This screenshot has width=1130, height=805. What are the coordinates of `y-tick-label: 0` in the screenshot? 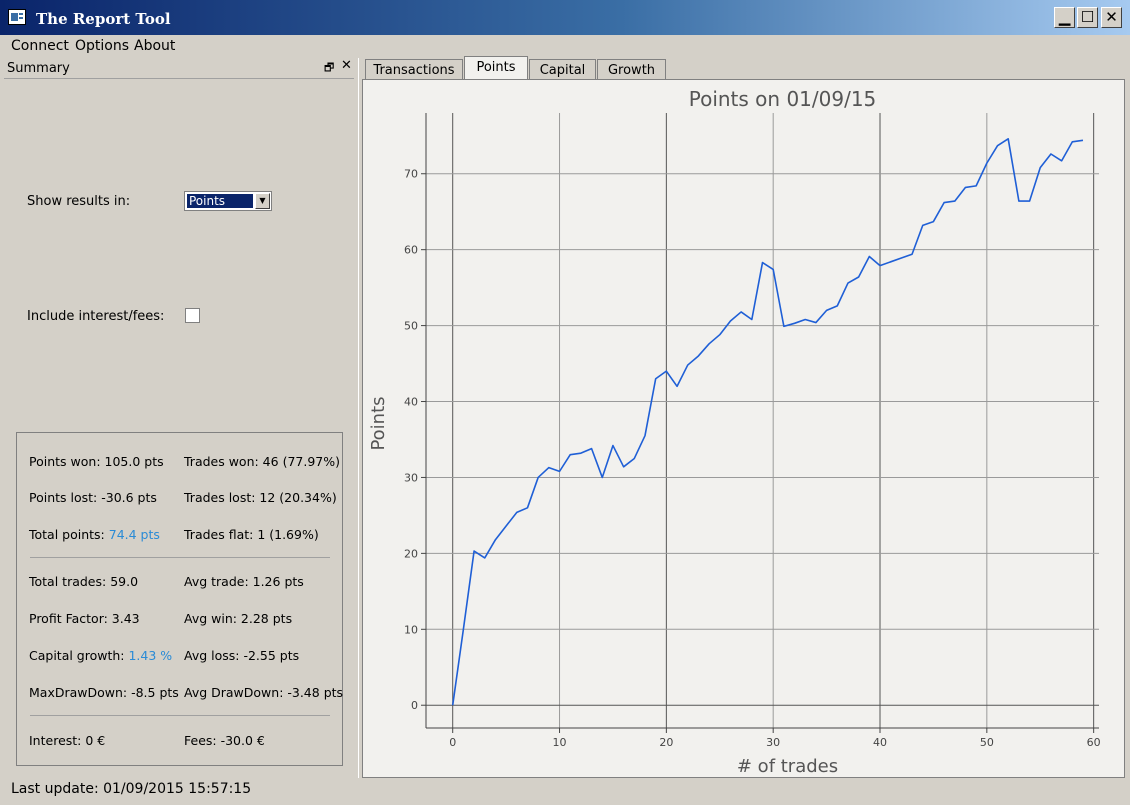 It's located at (414, 705).